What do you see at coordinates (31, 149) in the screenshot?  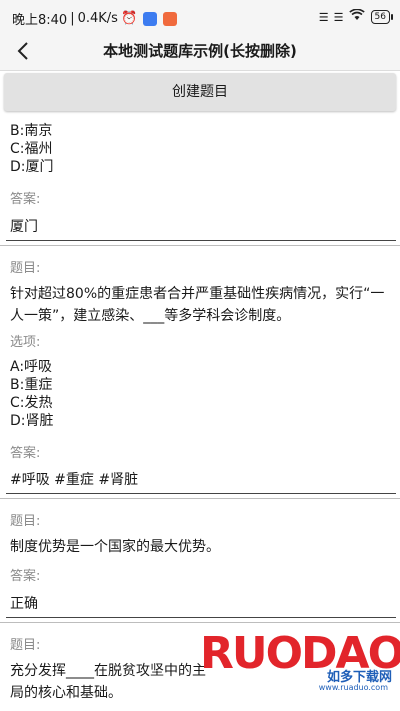 I see `option-item: C:福州` at bounding box center [31, 149].